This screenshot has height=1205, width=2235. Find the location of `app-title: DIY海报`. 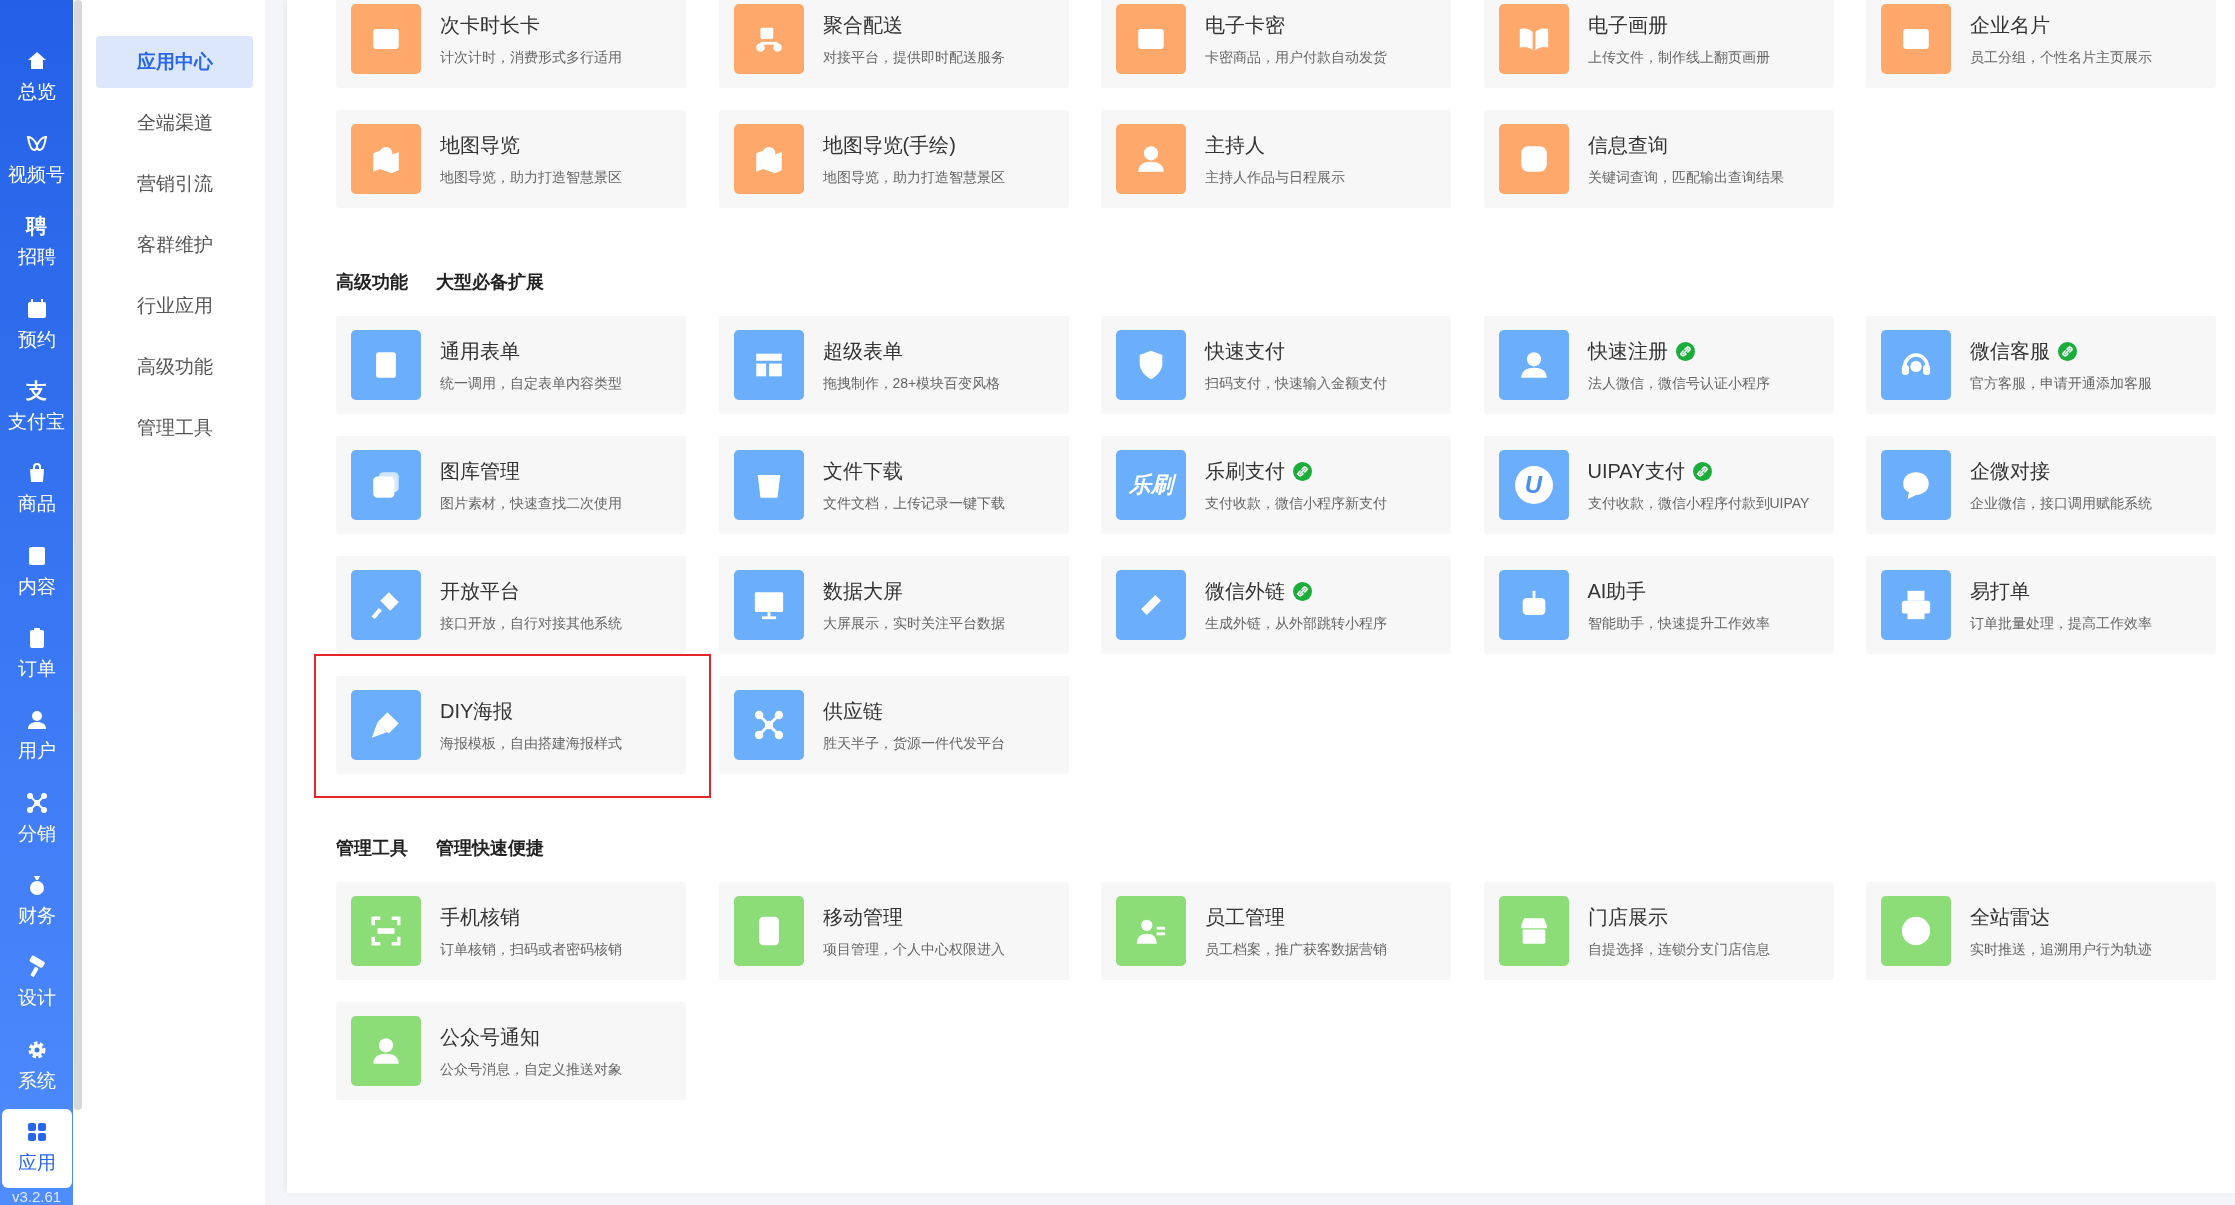

app-title: DIY海报 is located at coordinates (477, 711).